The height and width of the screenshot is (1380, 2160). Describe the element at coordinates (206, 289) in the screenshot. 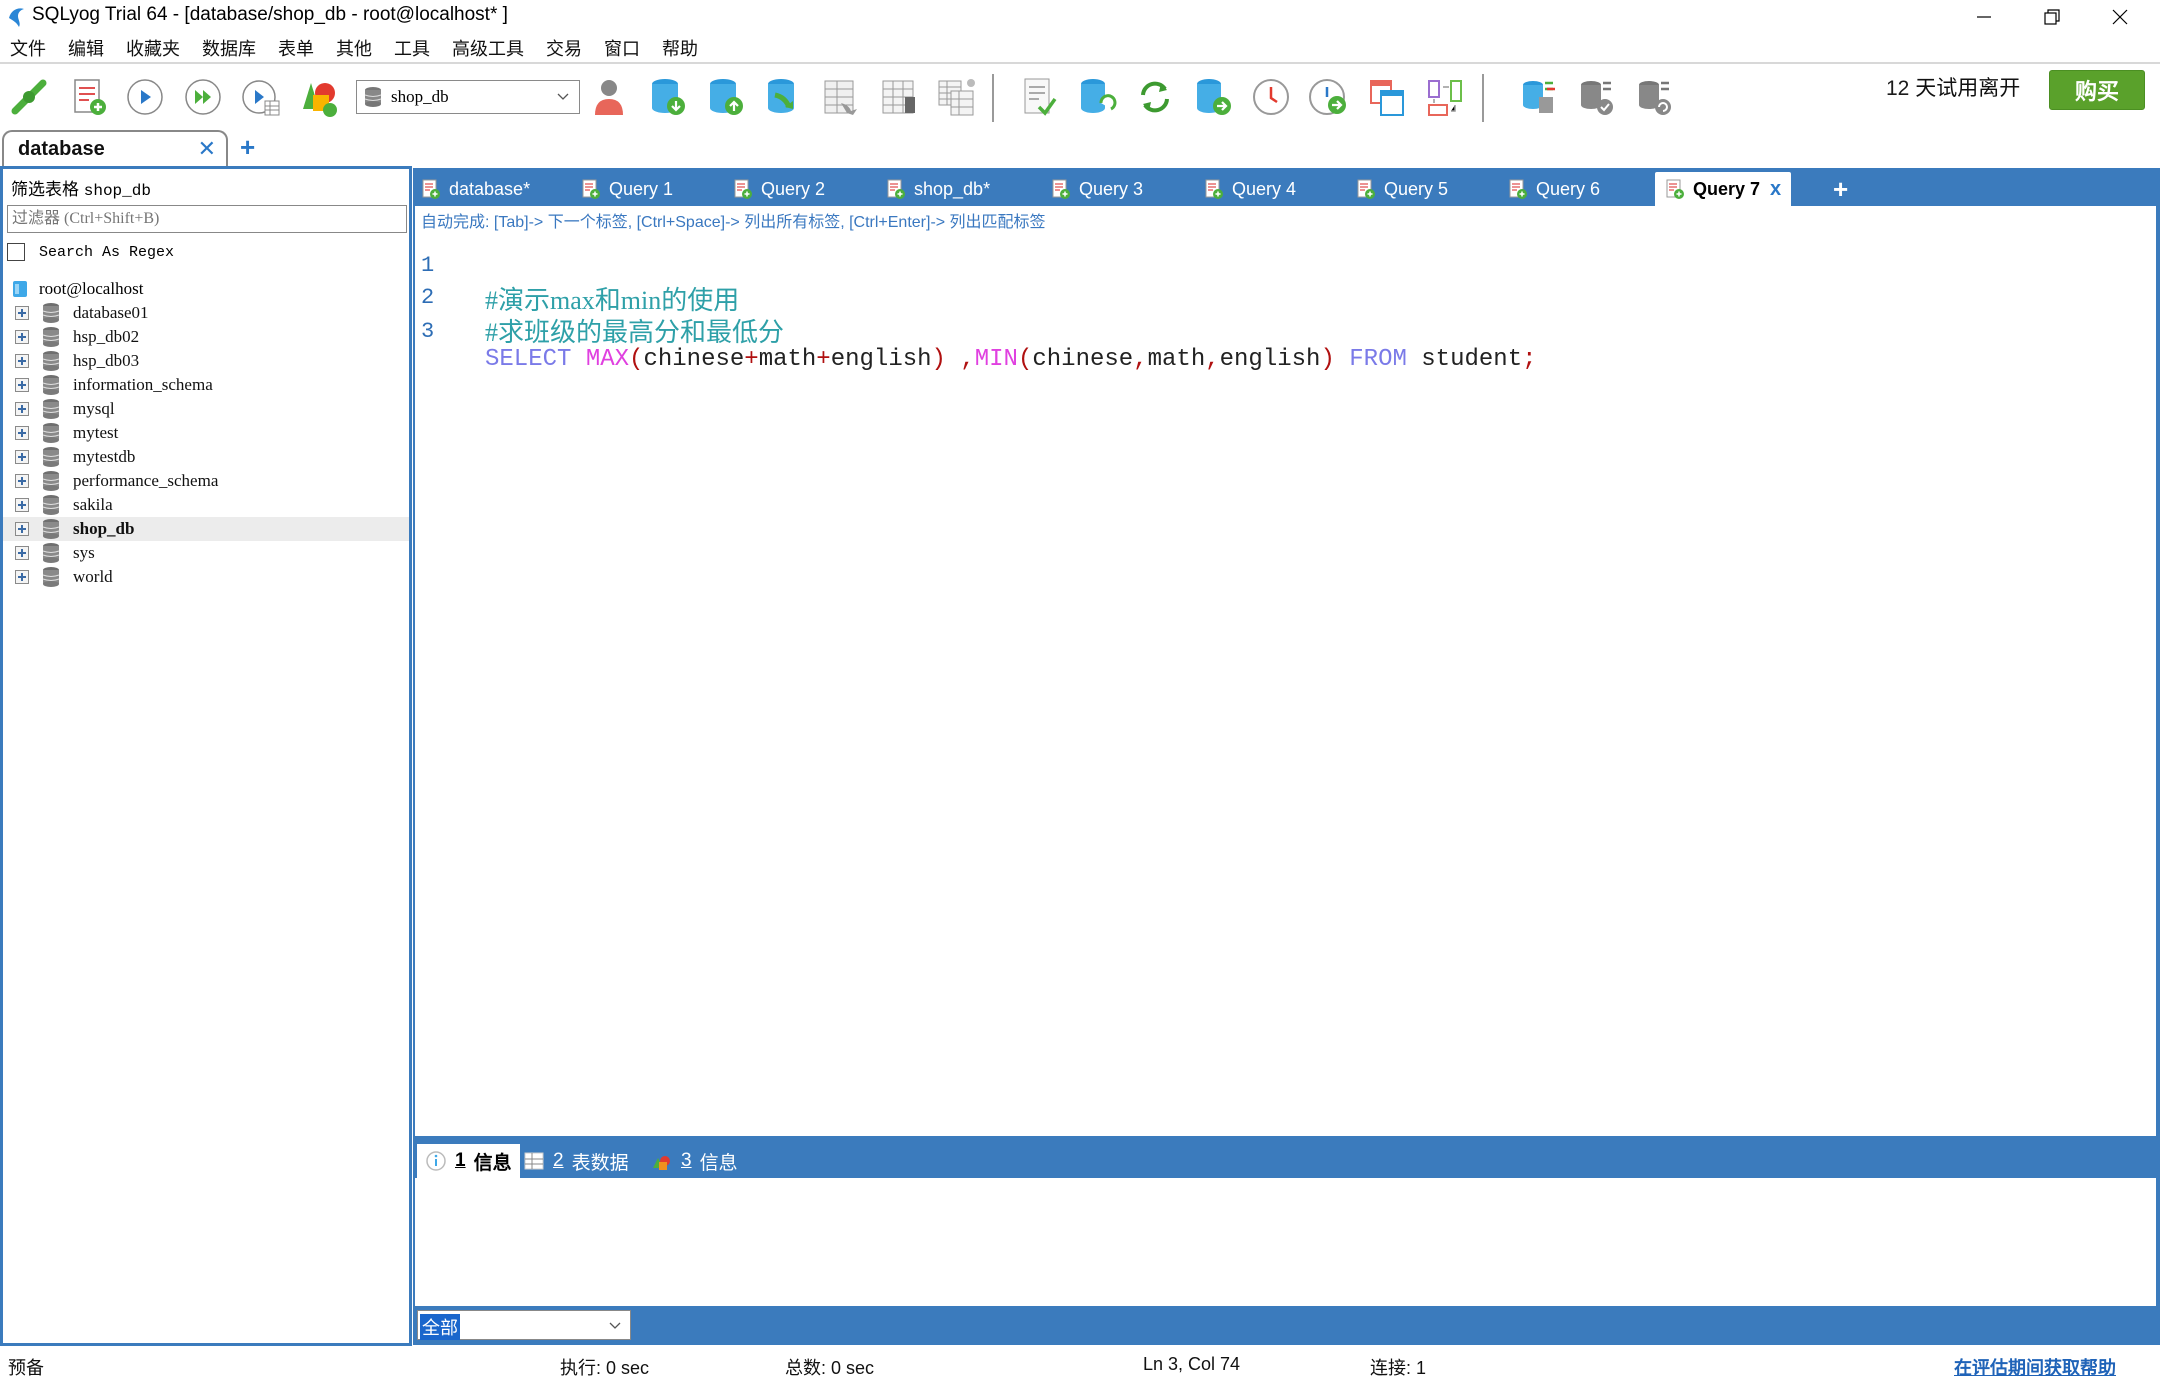

I see `tree-root-connection: root@localhost` at that location.